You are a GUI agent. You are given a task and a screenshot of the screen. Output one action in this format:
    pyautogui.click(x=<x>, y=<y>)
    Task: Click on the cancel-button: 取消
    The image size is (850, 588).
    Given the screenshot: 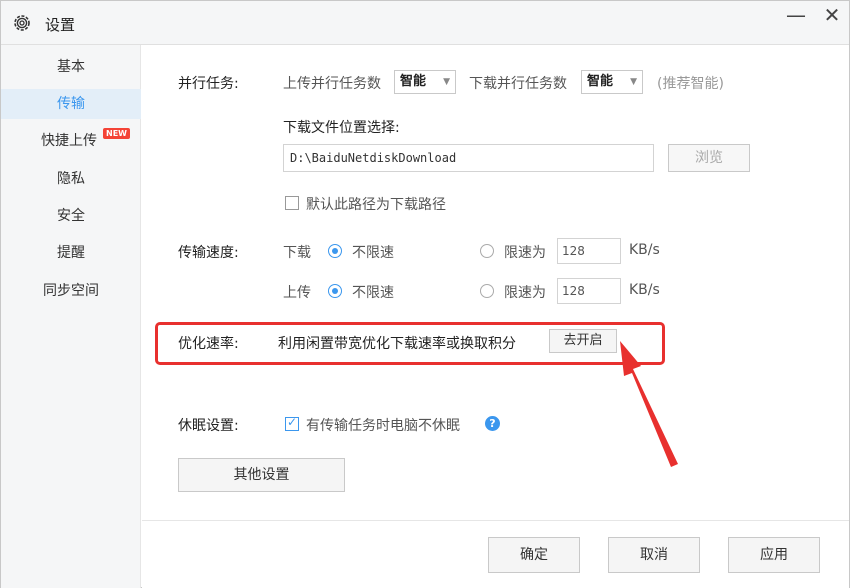 What is the action you would take?
    pyautogui.click(x=654, y=555)
    